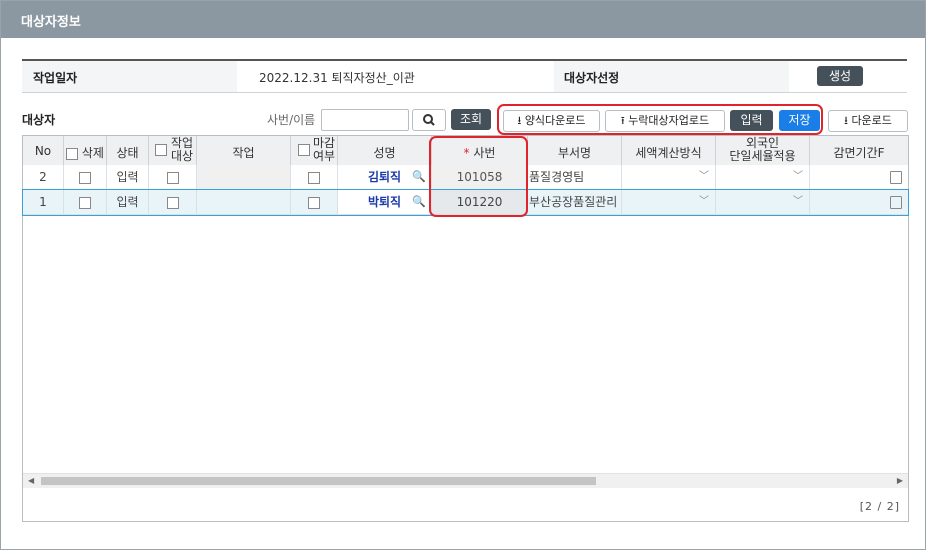 This screenshot has height=550, width=926. What do you see at coordinates (478, 176) in the screenshot?
I see `highlight-box-emp-no` at bounding box center [478, 176].